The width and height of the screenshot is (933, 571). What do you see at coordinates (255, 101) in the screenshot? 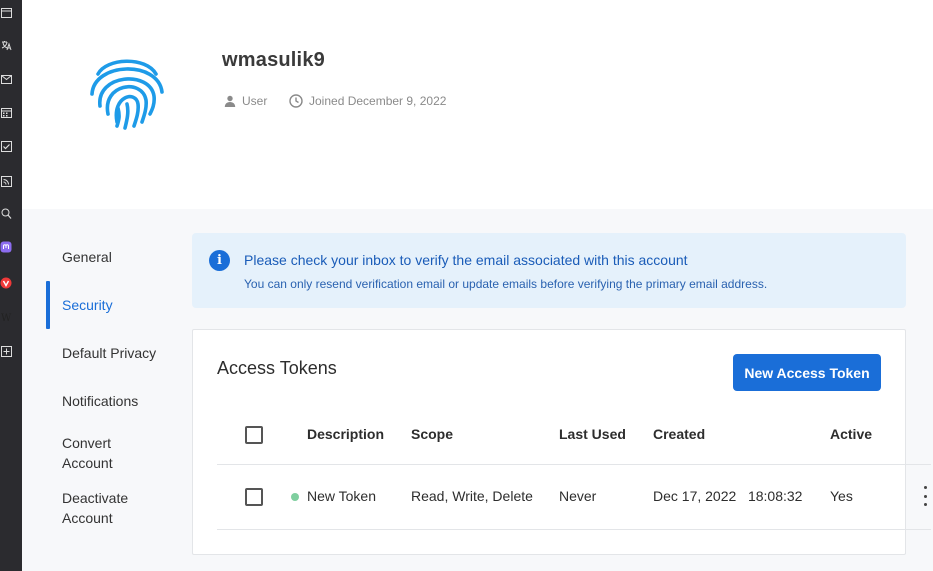
I see `role-label: User` at bounding box center [255, 101].